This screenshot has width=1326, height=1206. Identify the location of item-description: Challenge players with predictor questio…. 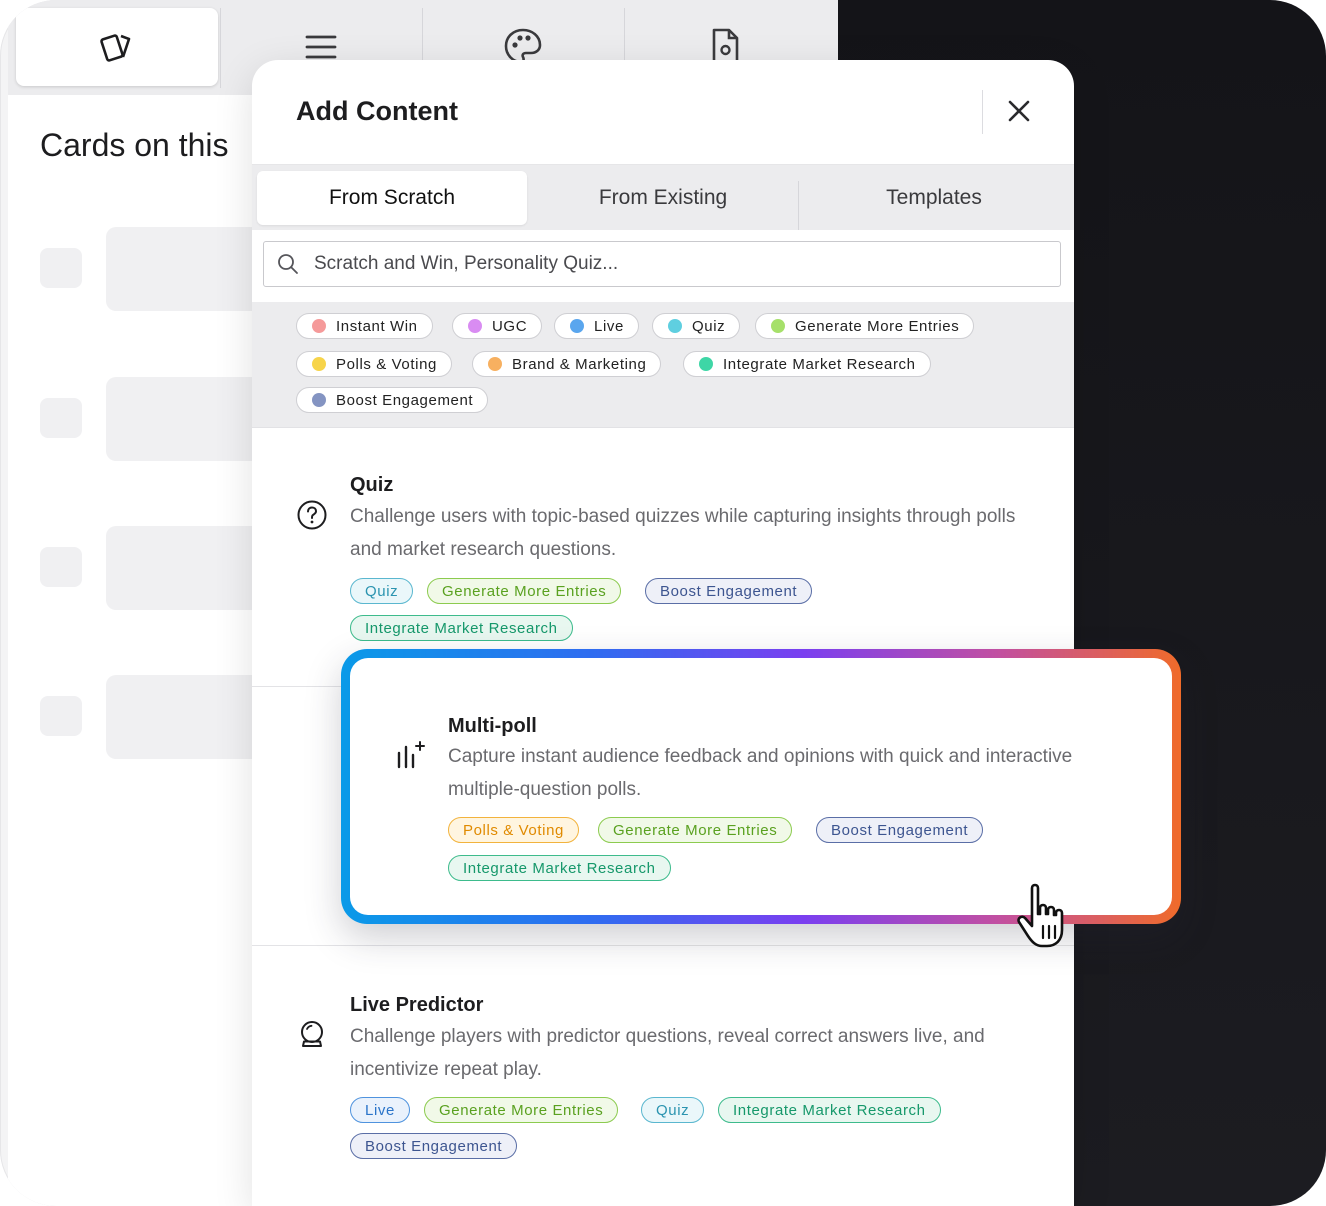
(667, 1053).